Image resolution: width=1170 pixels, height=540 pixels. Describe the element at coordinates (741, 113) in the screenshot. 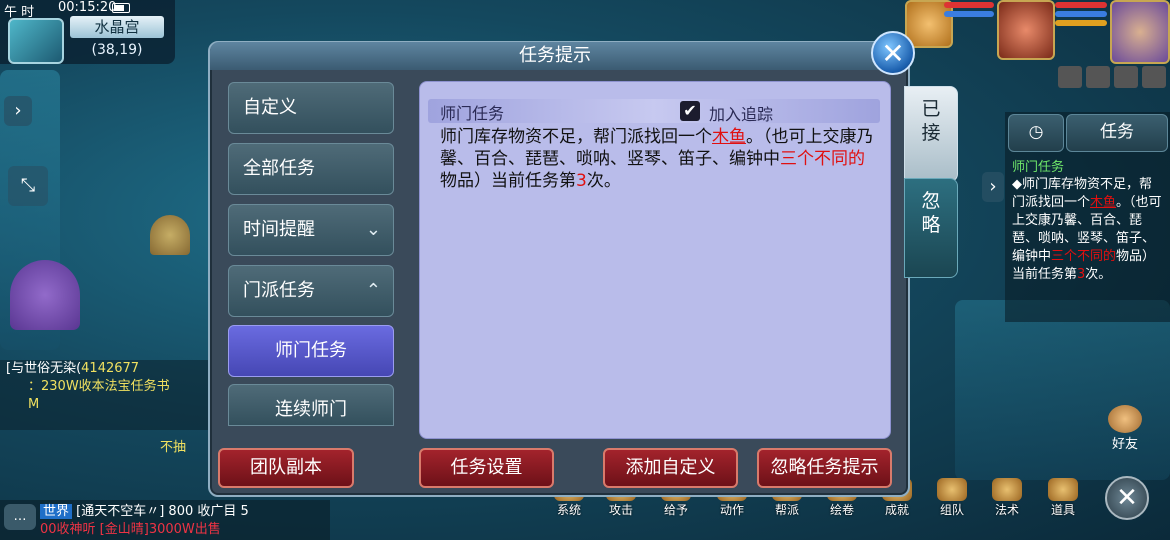

I see `track-label: 加入追踪` at that location.